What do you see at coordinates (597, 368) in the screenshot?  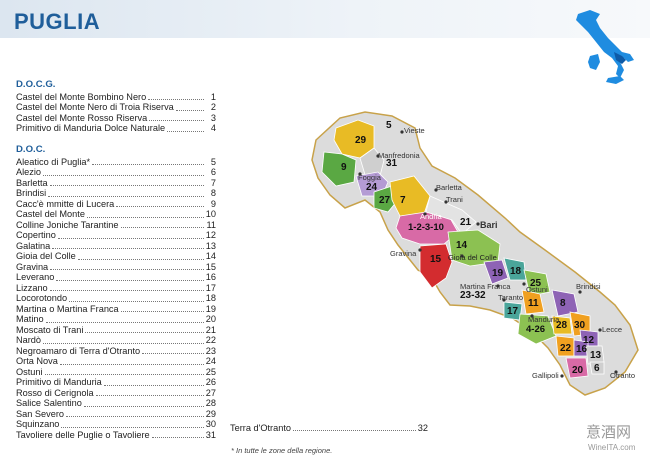 I see `zone-label: 6` at bounding box center [597, 368].